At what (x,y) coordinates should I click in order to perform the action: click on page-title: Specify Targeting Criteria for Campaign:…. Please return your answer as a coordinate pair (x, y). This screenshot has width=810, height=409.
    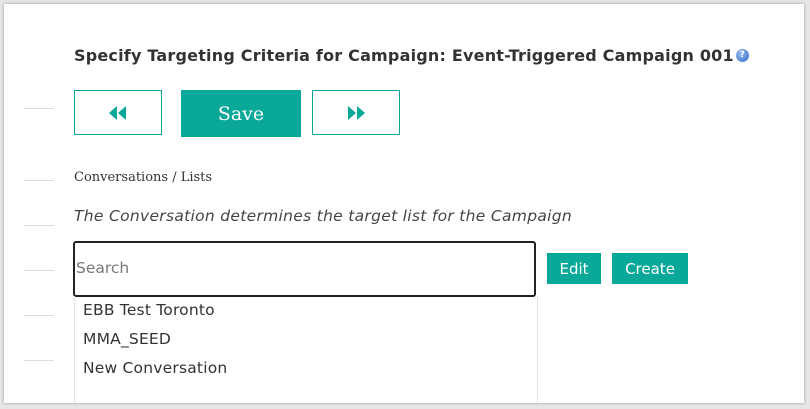
    Looking at the image, I should click on (411, 55).